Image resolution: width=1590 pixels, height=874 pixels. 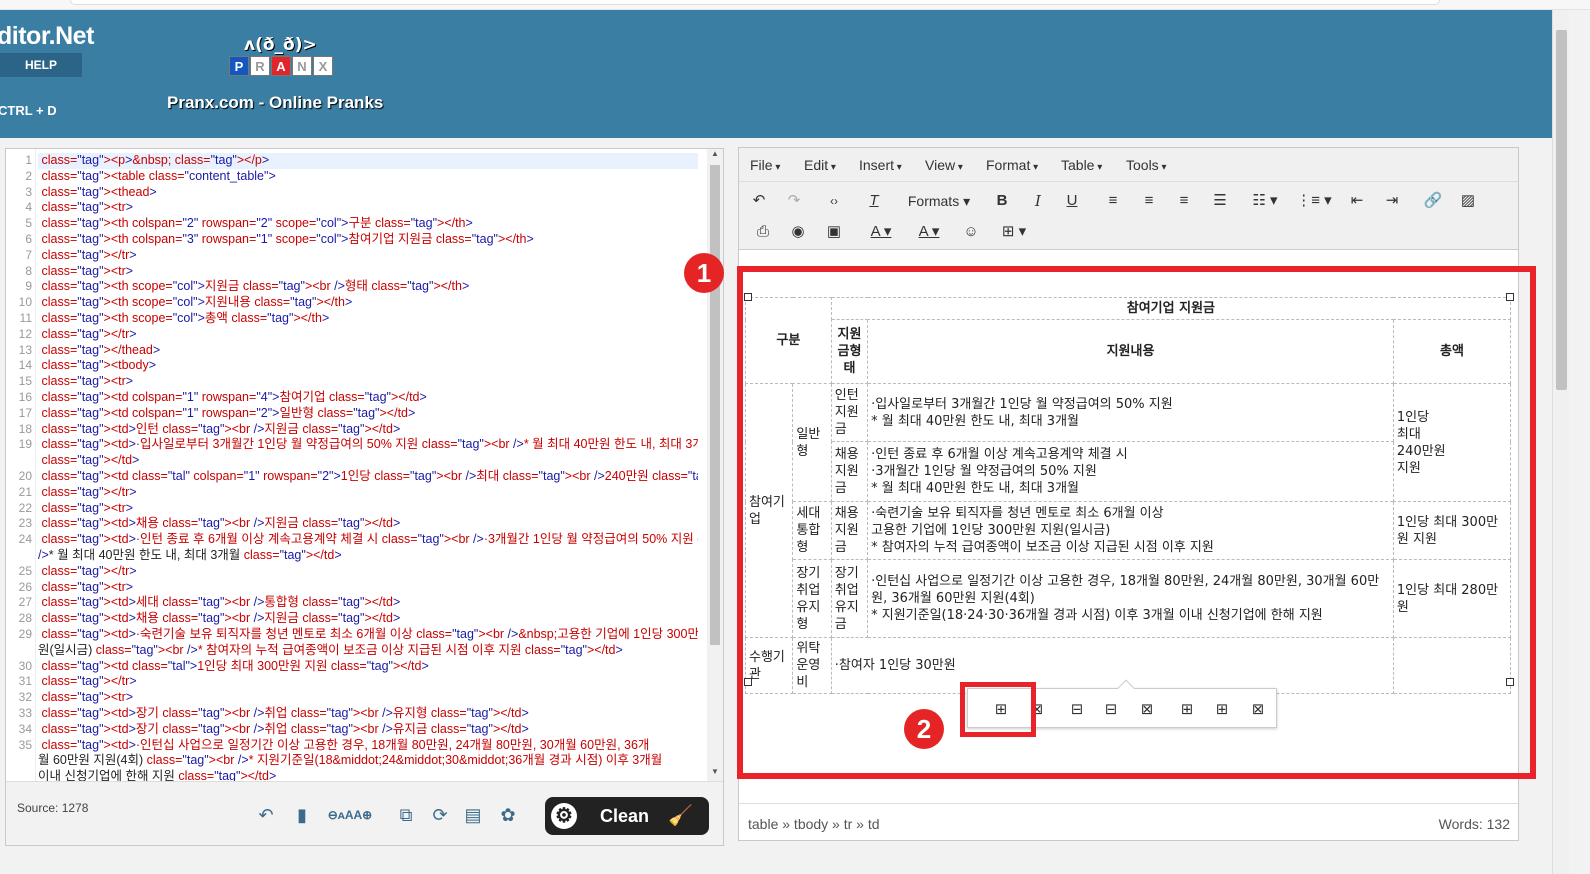 What do you see at coordinates (473, 815) in the screenshot?
I see `clipboard-icon: ▤` at bounding box center [473, 815].